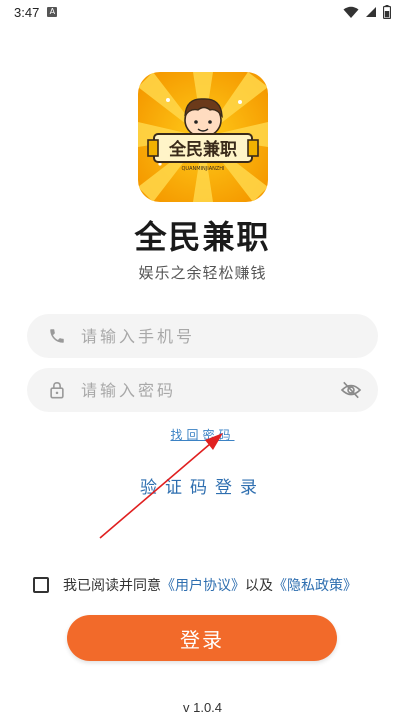 The height and width of the screenshot is (720, 405). I want to click on eye-off-icon, so click(351, 390).